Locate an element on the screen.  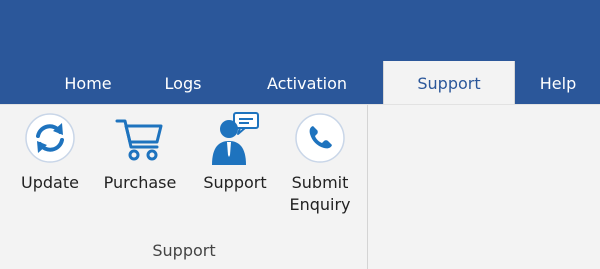
purchase-button: Purchase is located at coordinates (140, 152).